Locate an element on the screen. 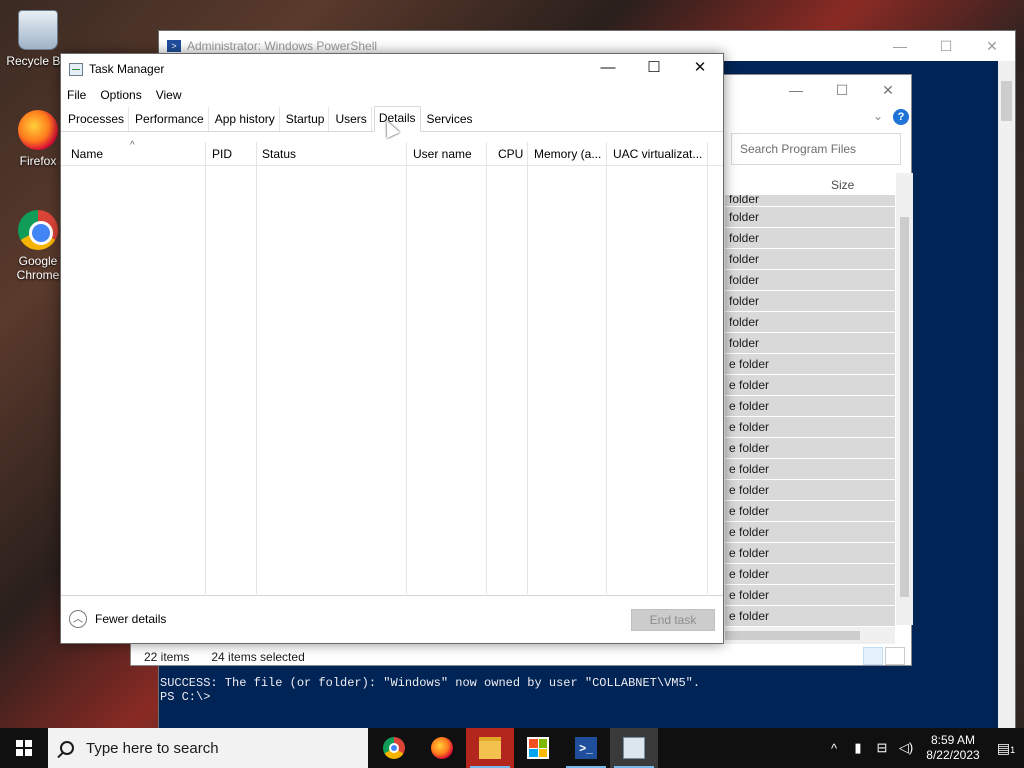  fewer-details-button: ︿ Fewer details is located at coordinates (117, 619).